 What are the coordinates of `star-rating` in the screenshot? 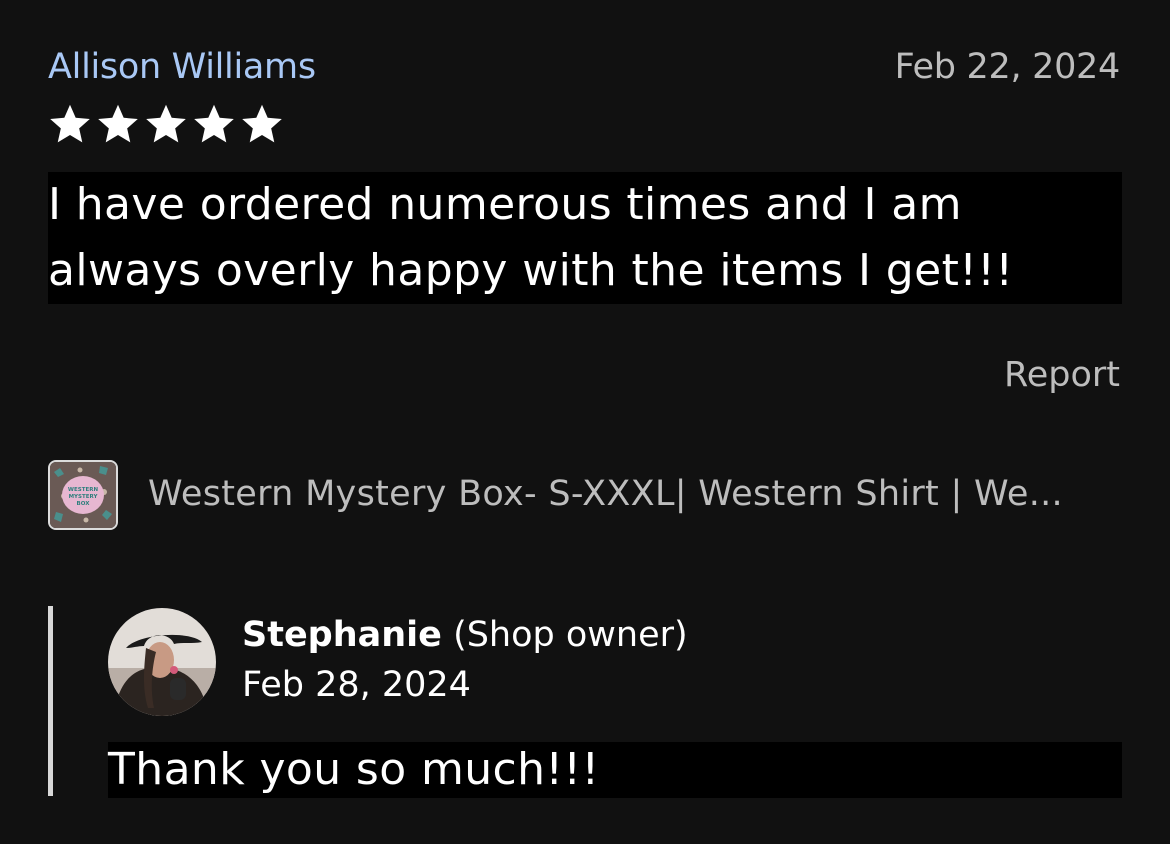 It's located at (166, 124).